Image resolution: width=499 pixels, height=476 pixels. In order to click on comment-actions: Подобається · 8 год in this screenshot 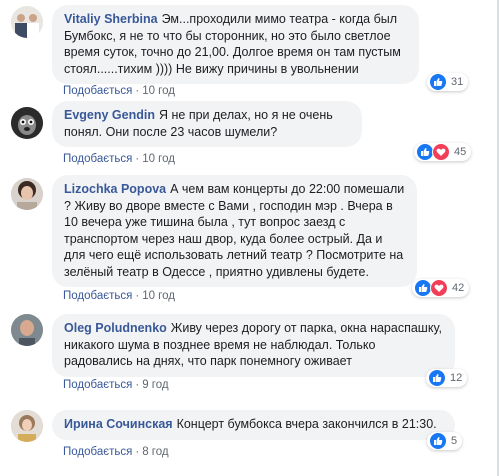, I will do `click(116, 452)`.